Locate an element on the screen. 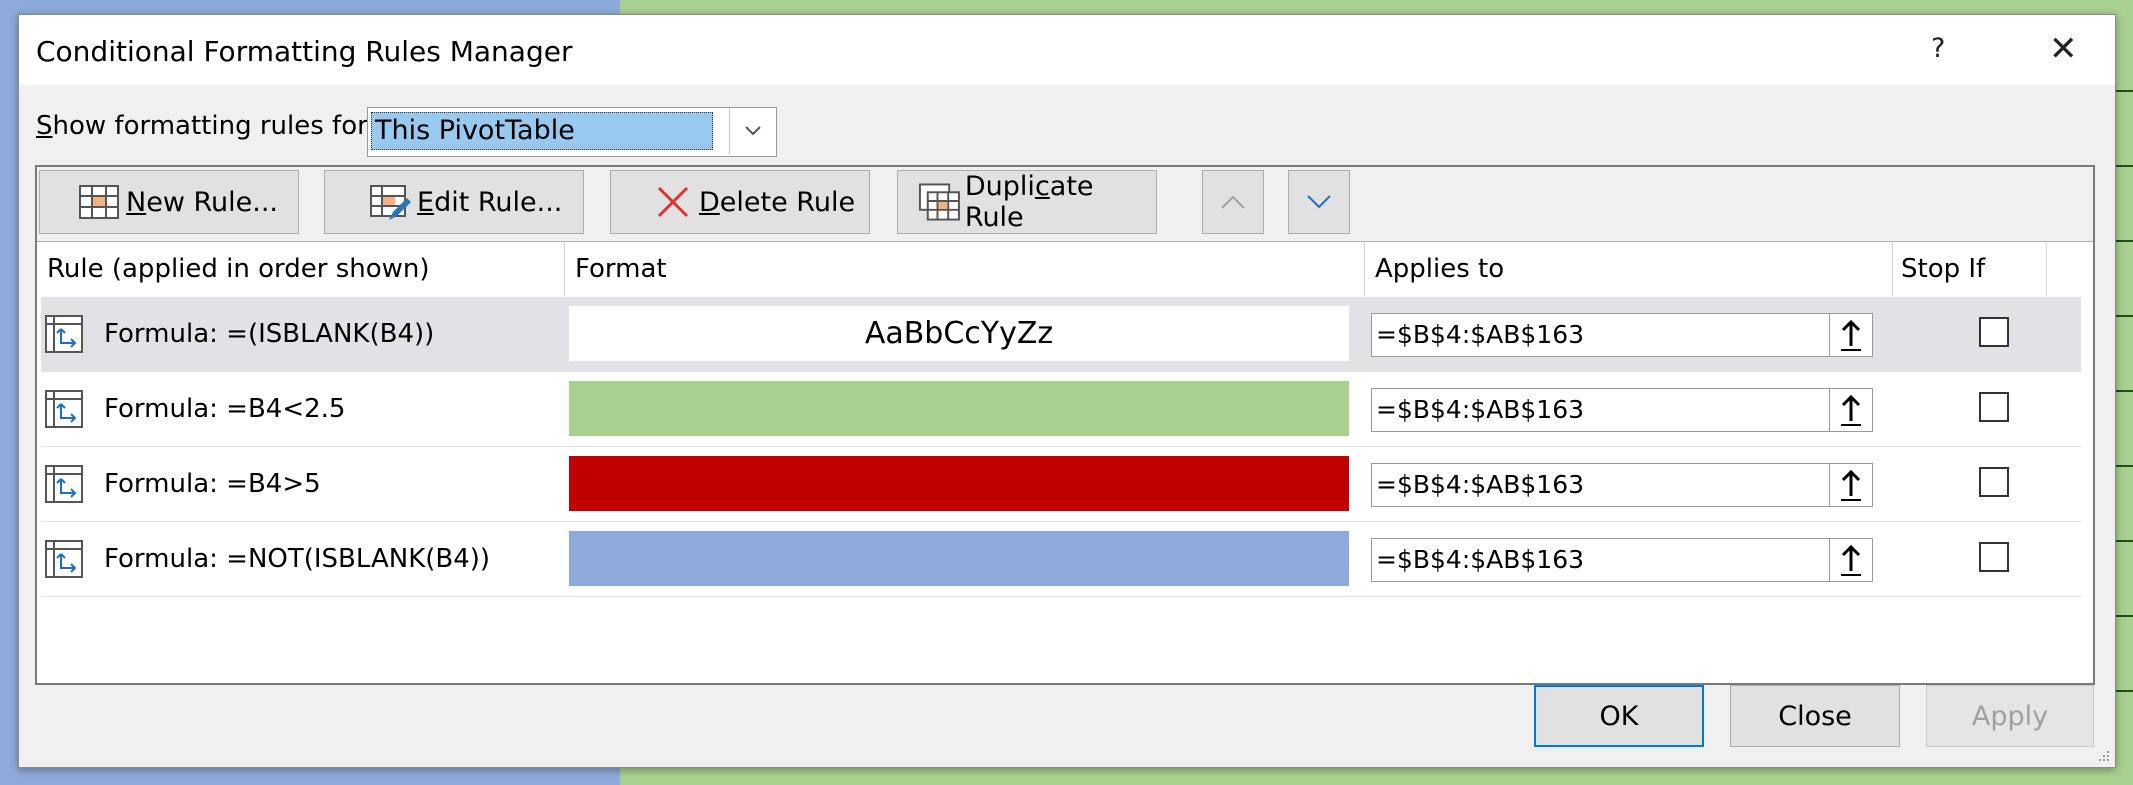 The height and width of the screenshot is (785, 2133). show-rules-dropdown: This PivotTable is located at coordinates (572, 132).